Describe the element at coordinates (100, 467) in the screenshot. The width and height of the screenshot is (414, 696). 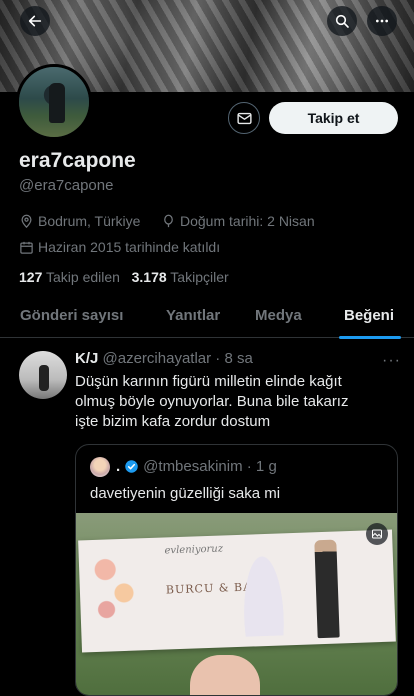
I see `quote-author-avatar` at that location.